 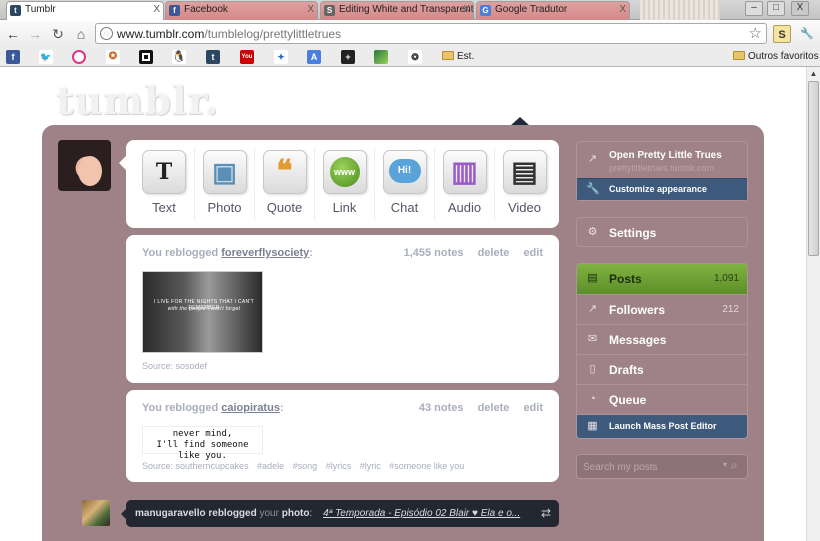 I want to click on penguin-bookmark-icon: 🐧, so click(x=179, y=57).